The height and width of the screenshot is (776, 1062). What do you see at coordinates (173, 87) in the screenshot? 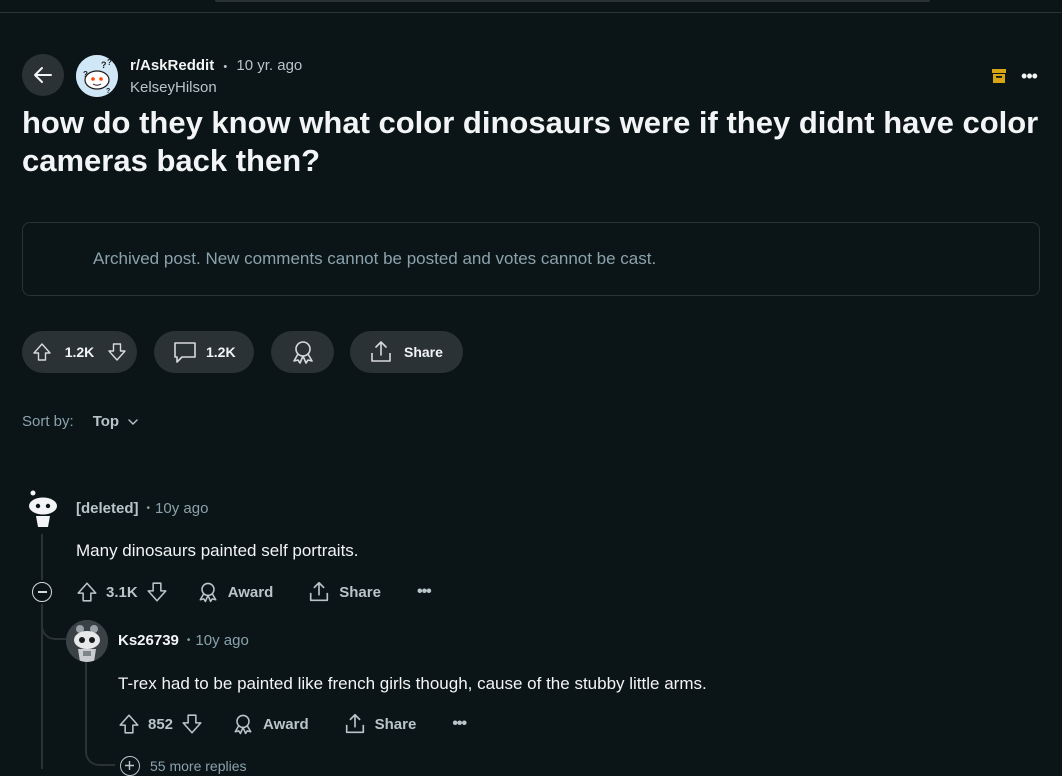
I see `post-author: KelseyHilson` at bounding box center [173, 87].